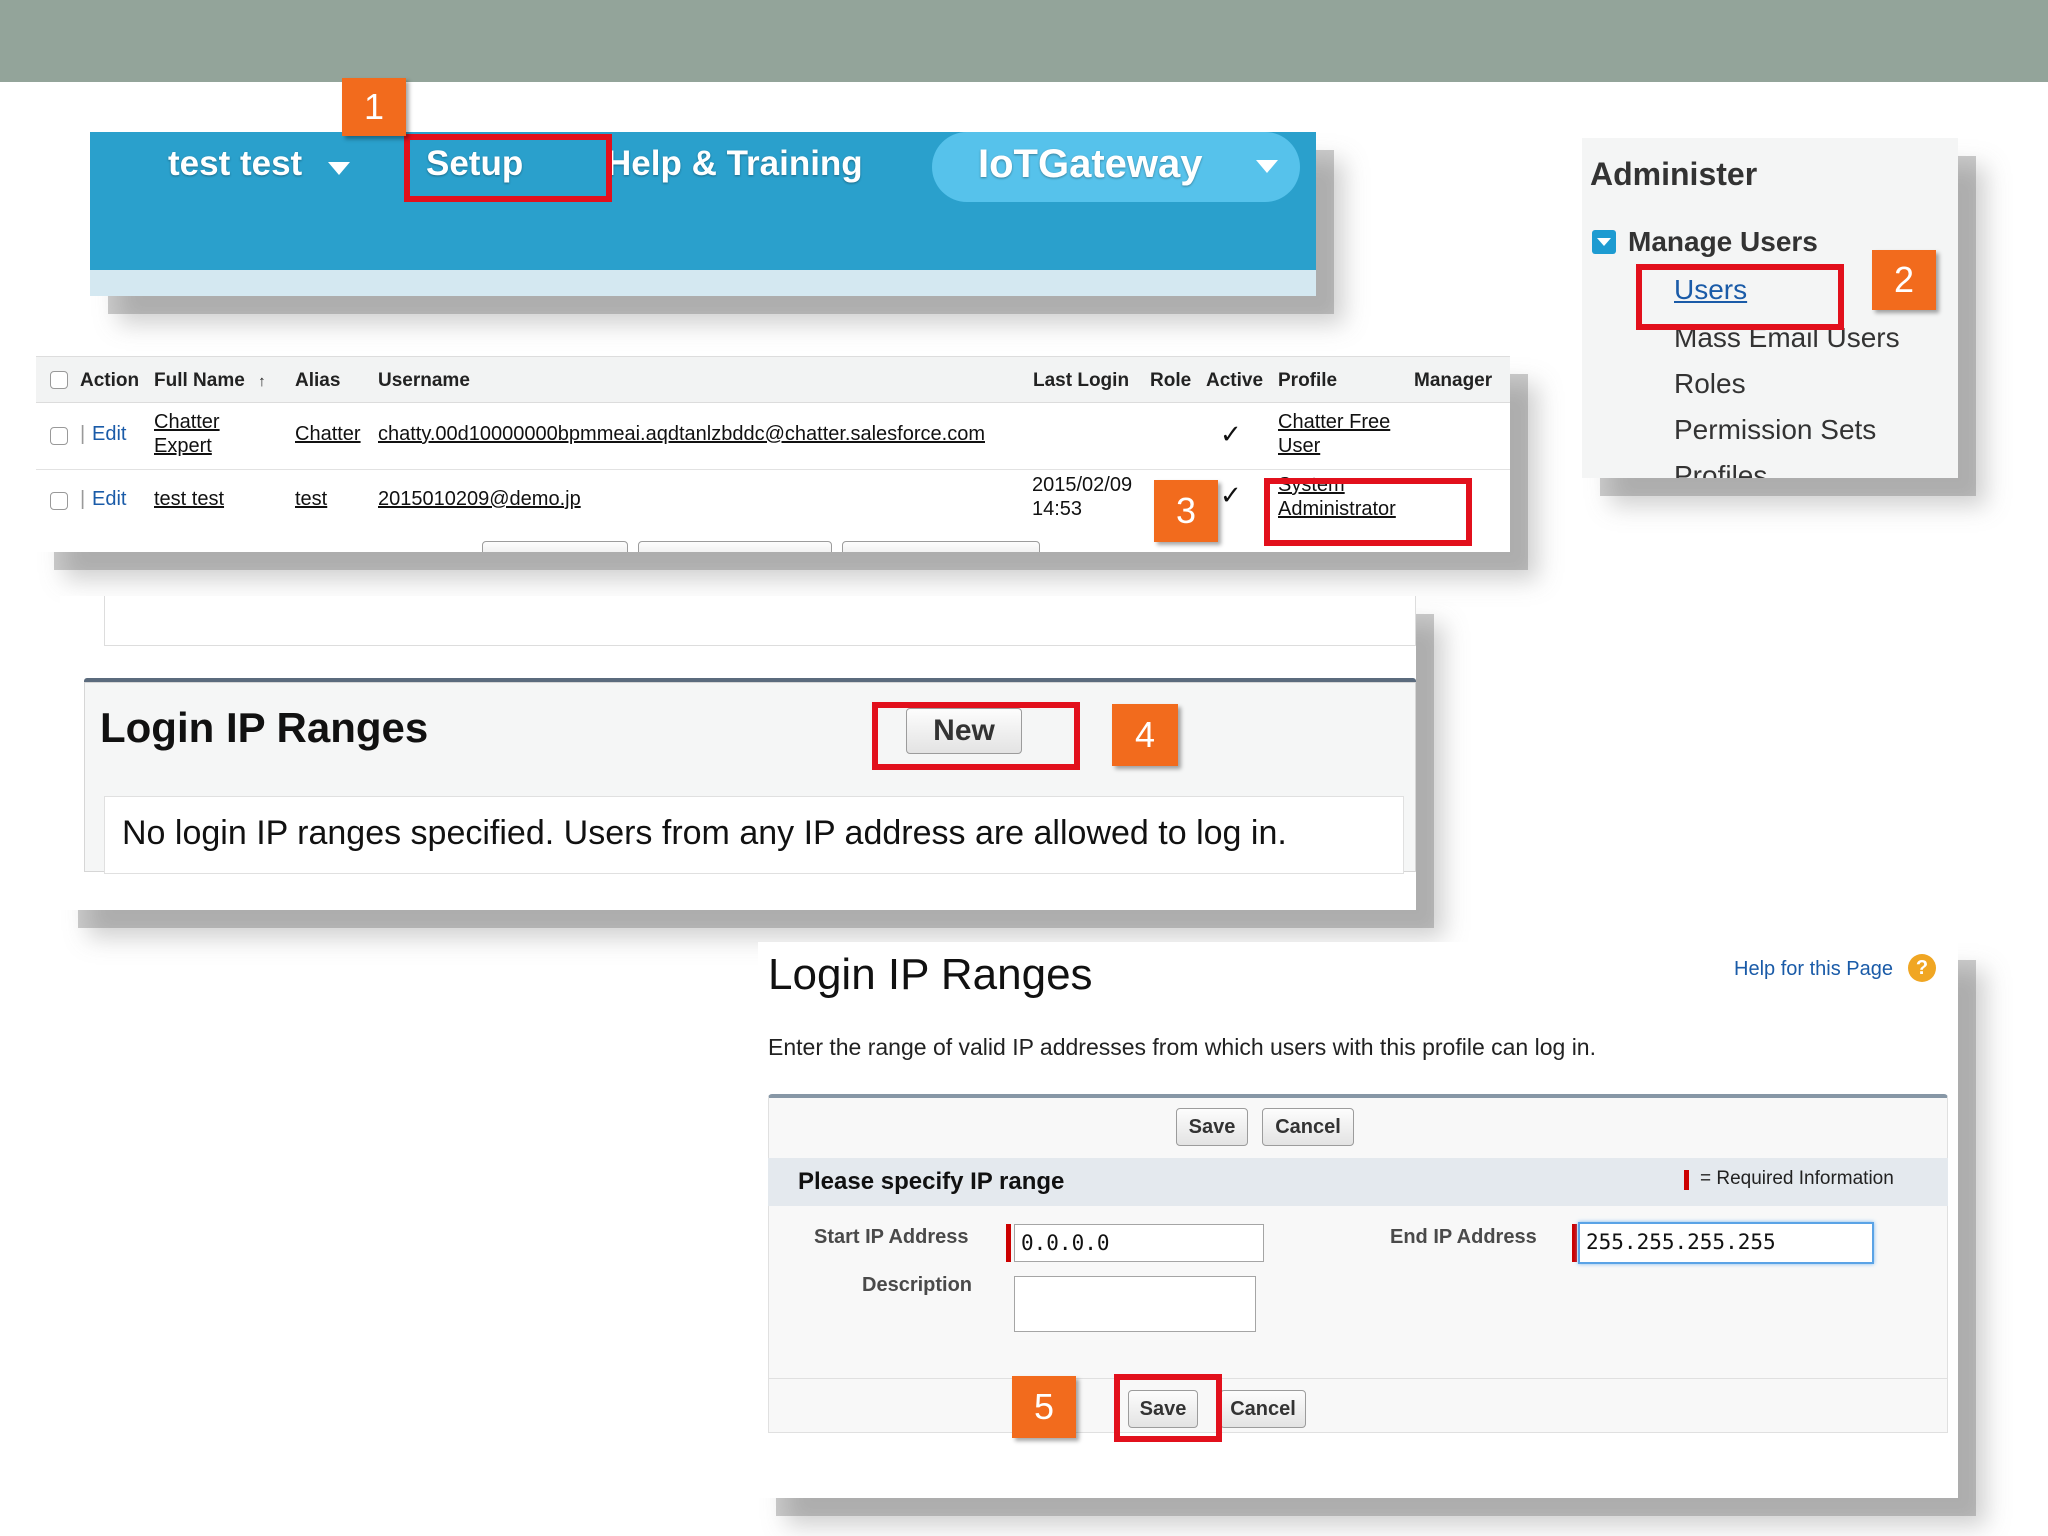  I want to click on profile-link-line2: User, so click(1299, 446).